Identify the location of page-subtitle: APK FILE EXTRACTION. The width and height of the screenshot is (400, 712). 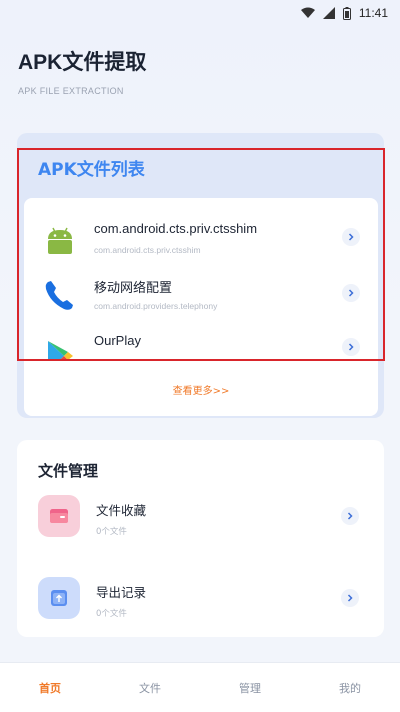
(71, 91).